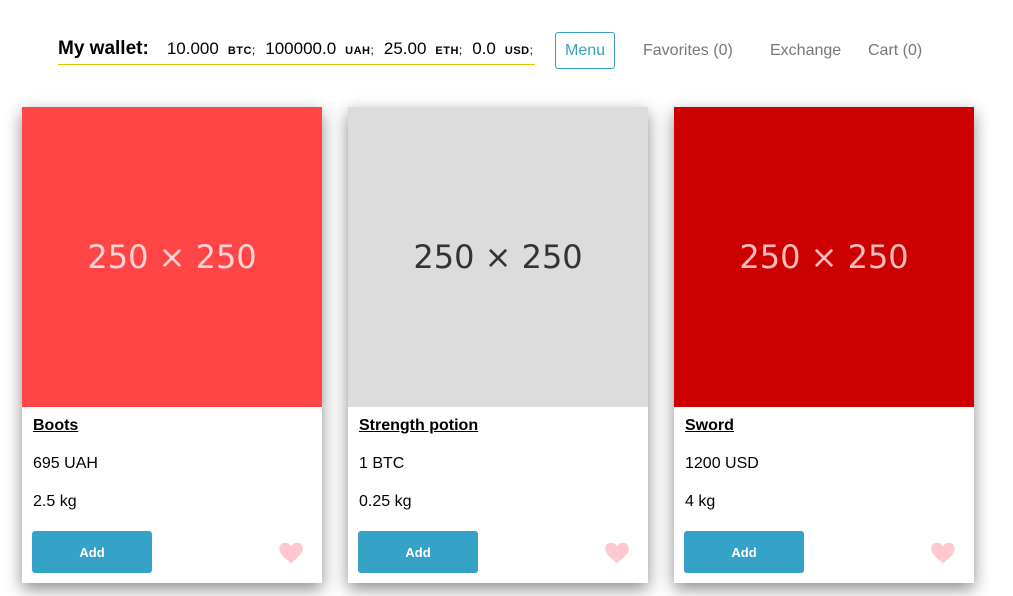 Image resolution: width=1013 pixels, height=596 pixels. I want to click on wallet-balance-btc: 10.000 BTC ;, so click(216, 49).